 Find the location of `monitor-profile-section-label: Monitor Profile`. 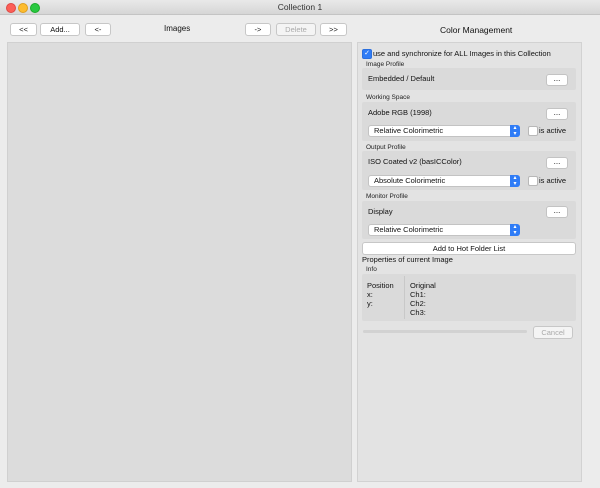

monitor-profile-section-label: Monitor Profile is located at coordinates (387, 196).